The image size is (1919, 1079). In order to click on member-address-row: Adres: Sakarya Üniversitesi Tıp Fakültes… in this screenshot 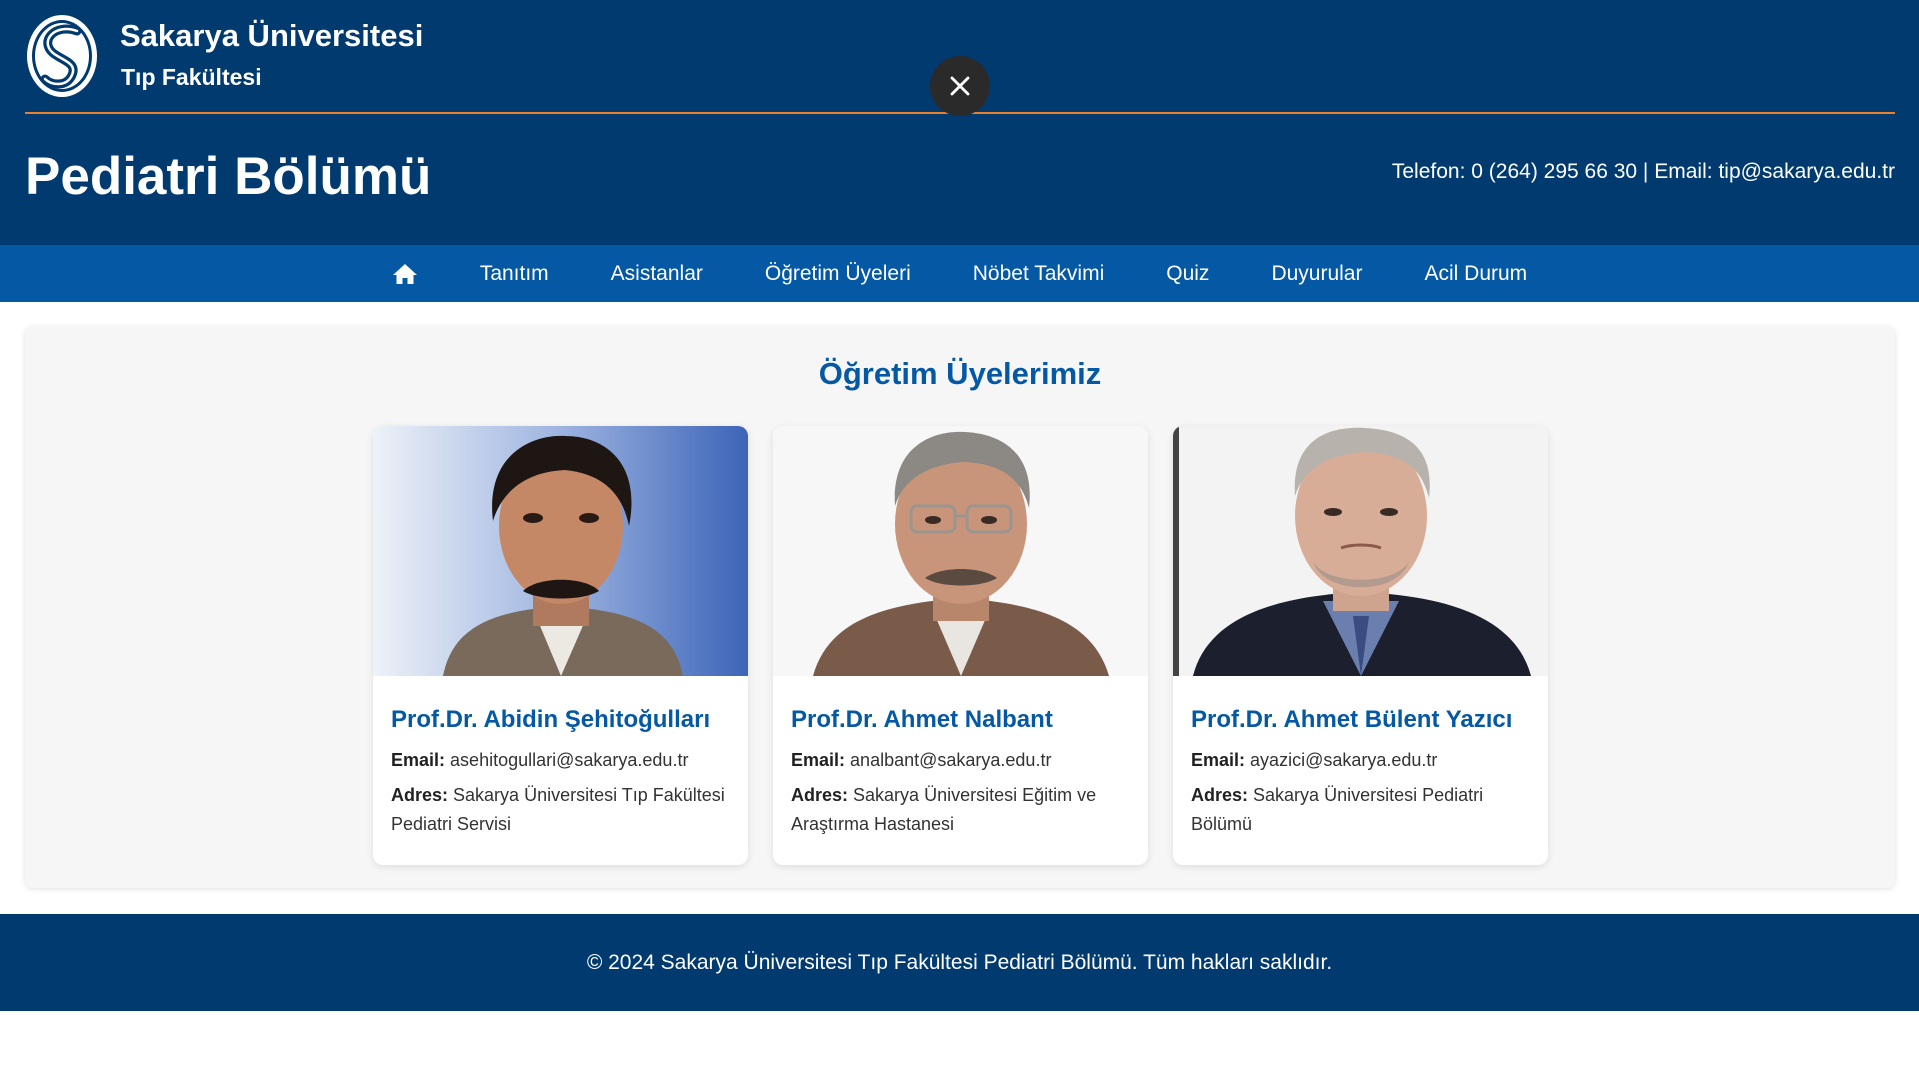, I will do `click(563, 810)`.